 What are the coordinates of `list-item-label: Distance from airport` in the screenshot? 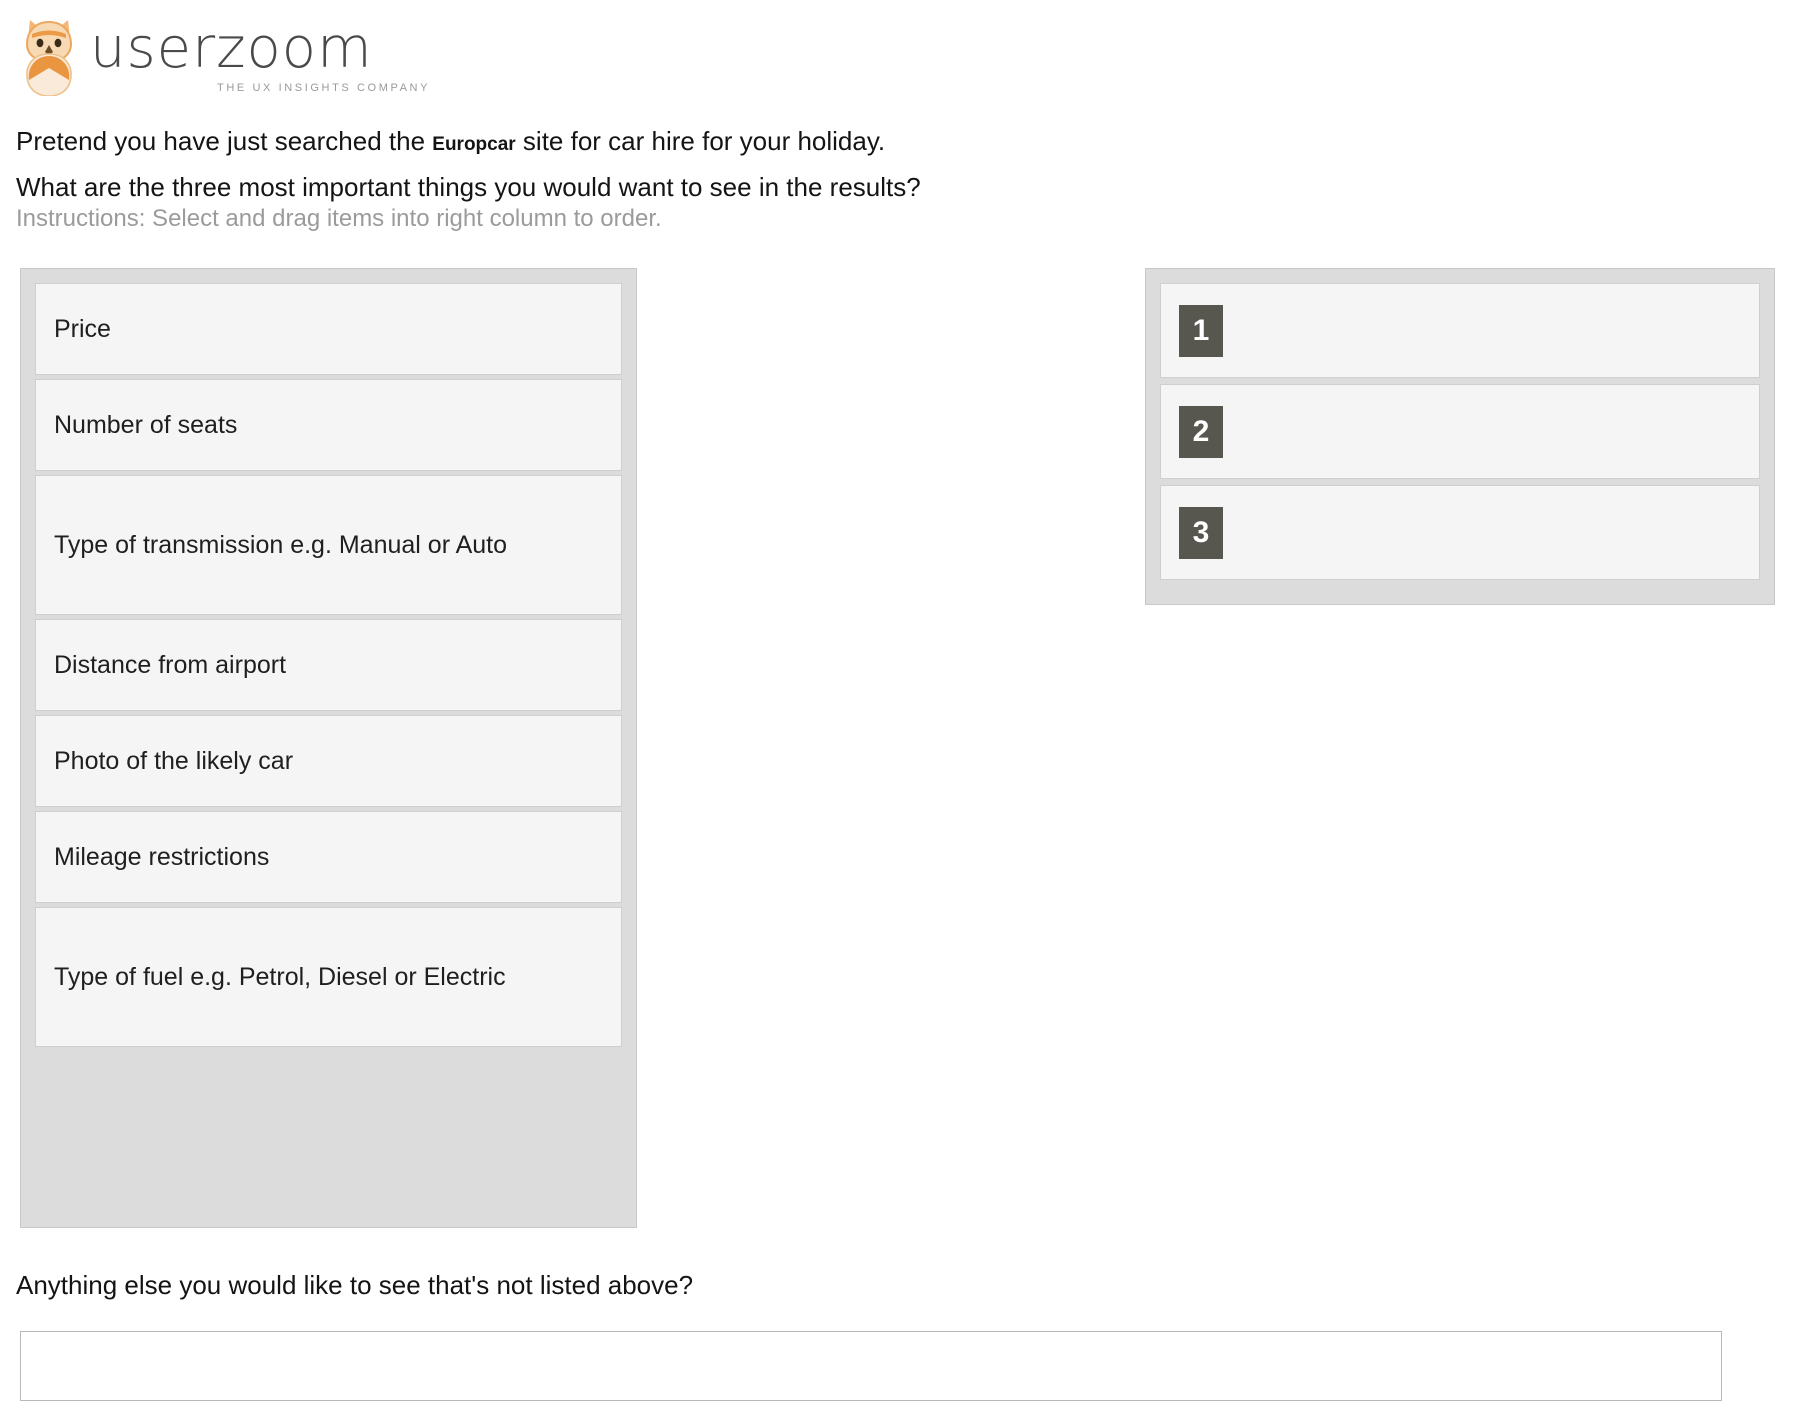 It's located at (170, 665).